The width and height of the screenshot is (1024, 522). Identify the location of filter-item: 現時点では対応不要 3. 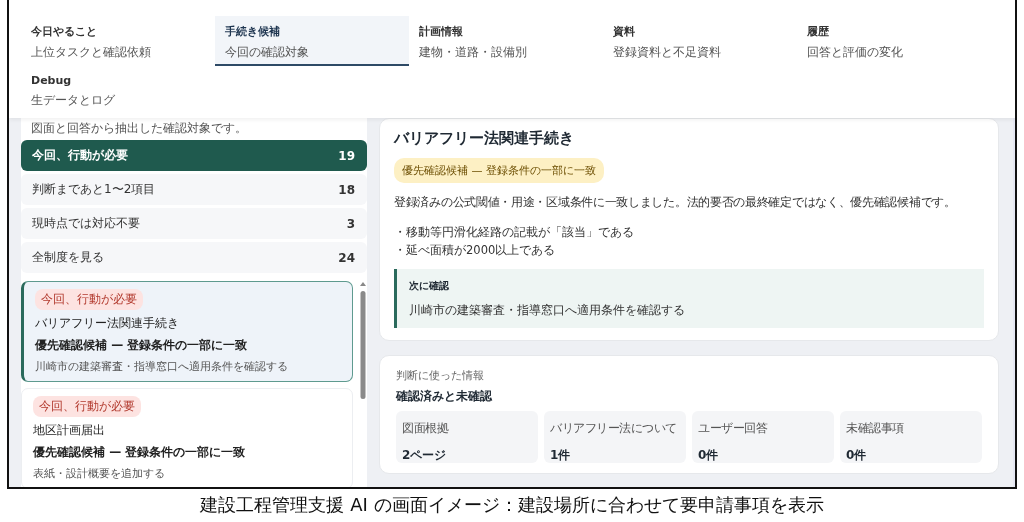
(194, 223).